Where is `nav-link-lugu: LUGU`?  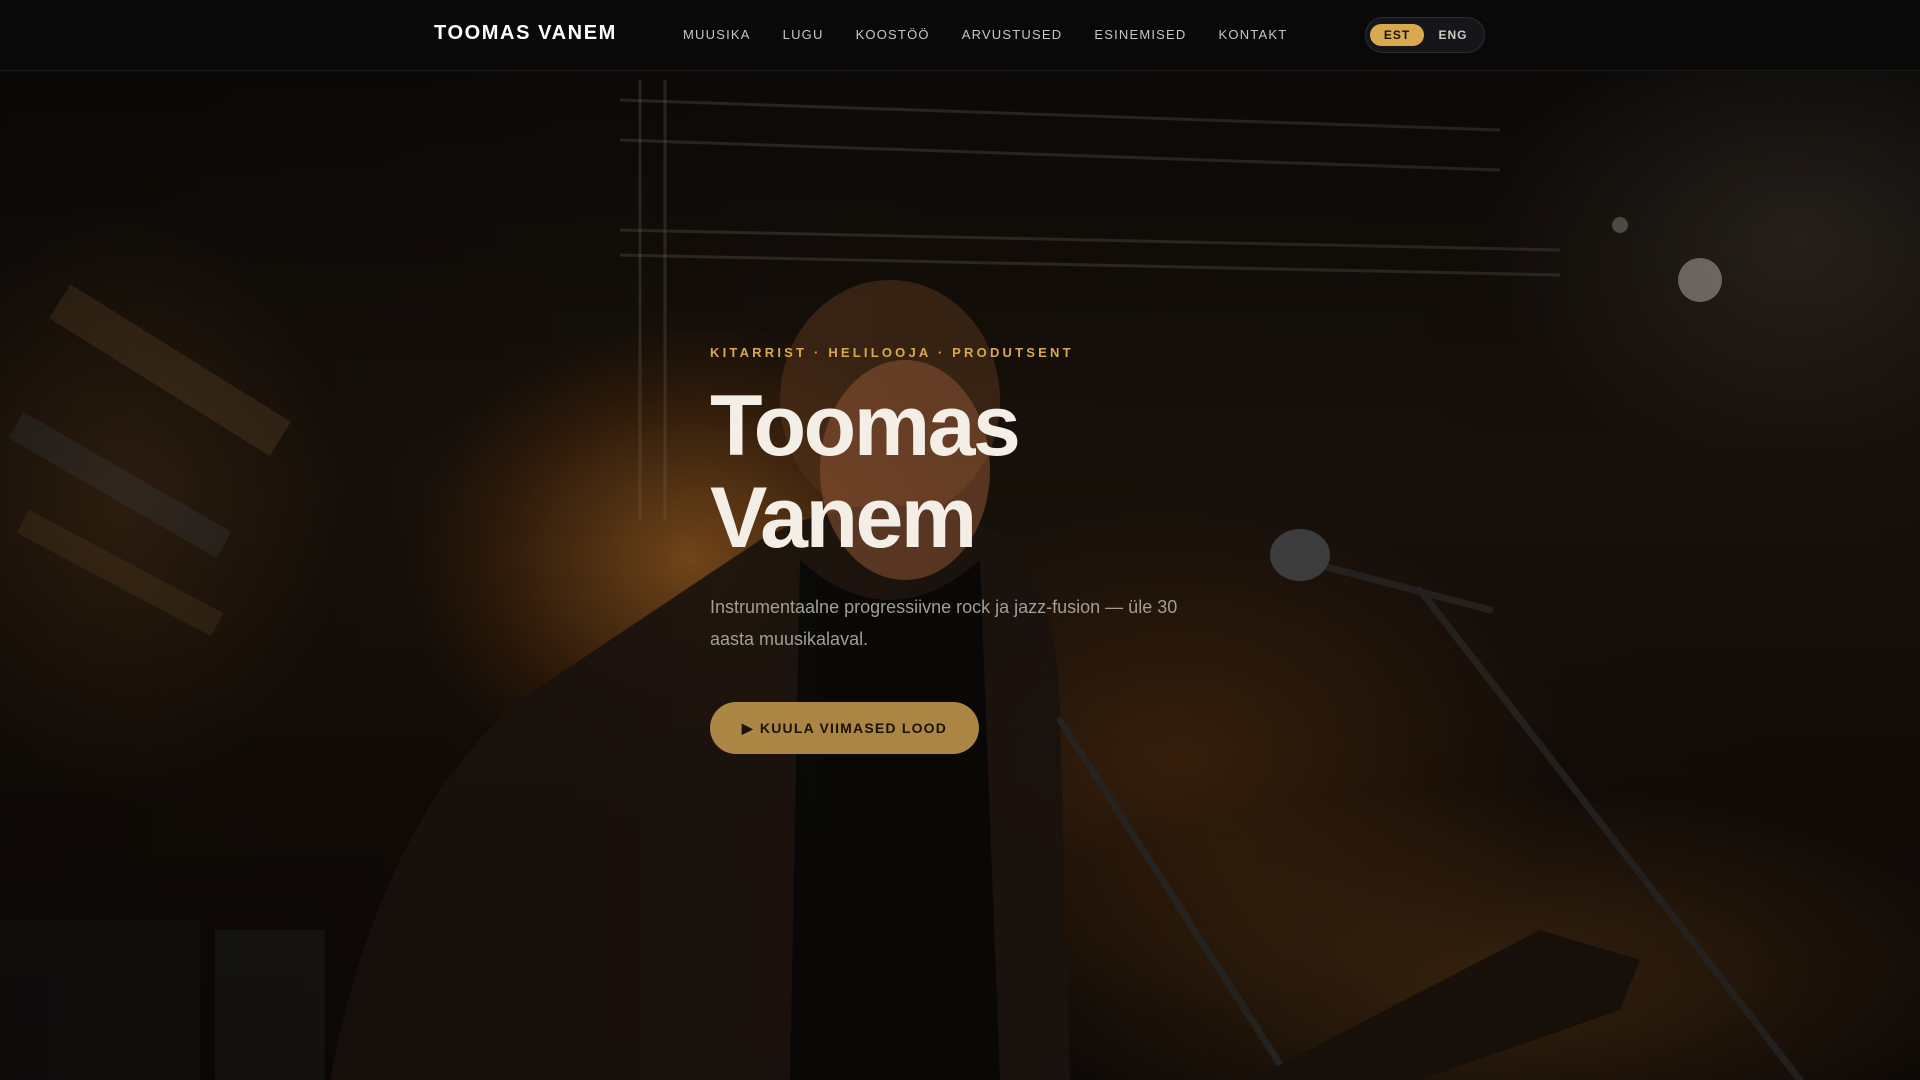 nav-link-lugu: LUGU is located at coordinates (803, 34).